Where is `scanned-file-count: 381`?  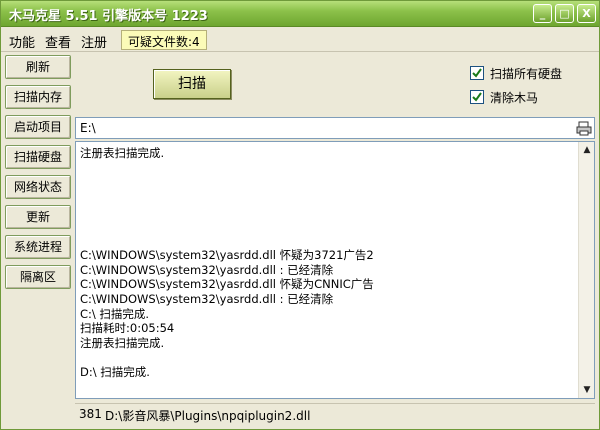
scanned-file-count: 381 is located at coordinates (90, 414).